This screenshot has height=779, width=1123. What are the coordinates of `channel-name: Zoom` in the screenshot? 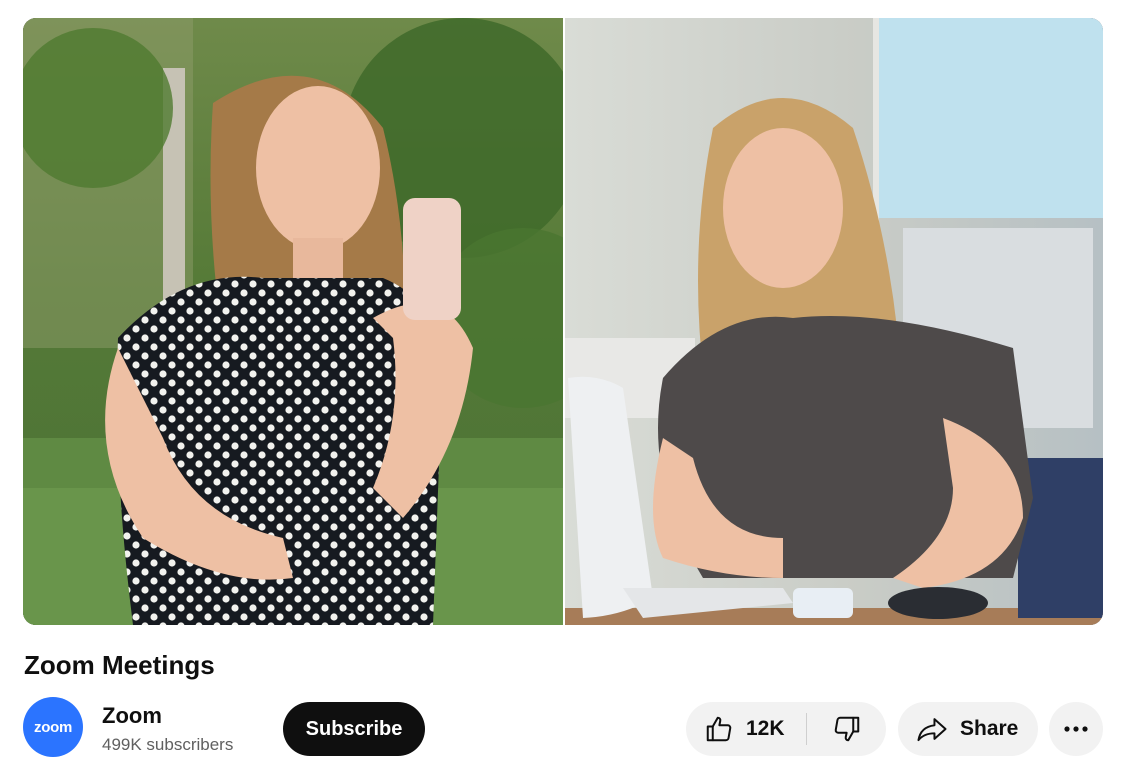 It's located at (132, 716).